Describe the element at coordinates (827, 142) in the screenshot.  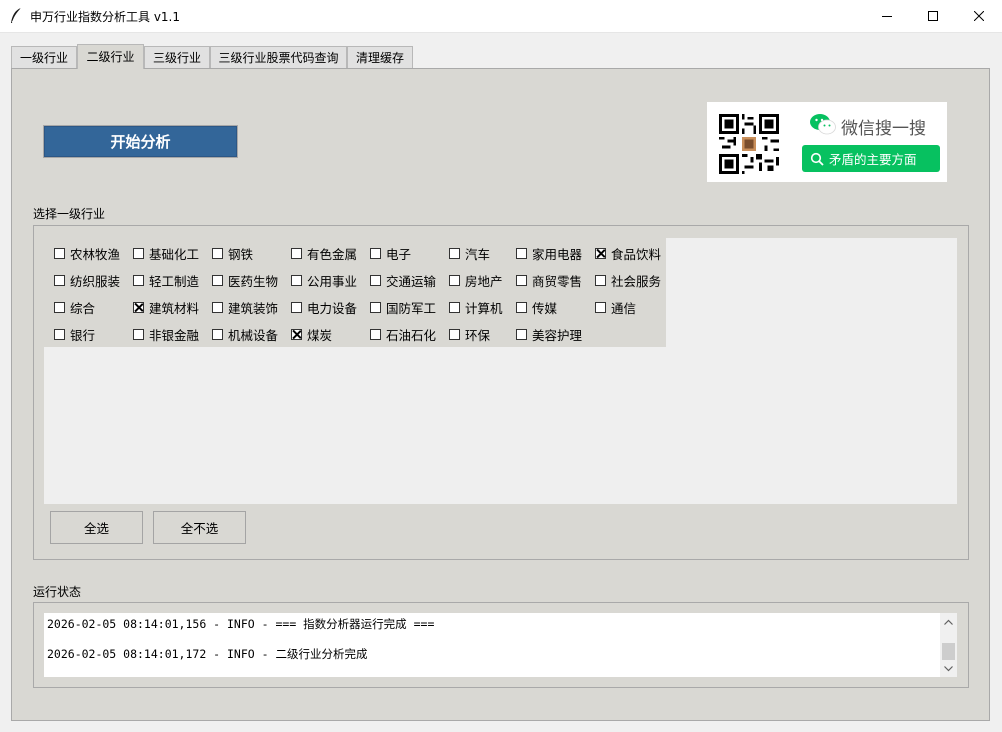
I see `wechat-banner: 微信搜一搜 矛盾的主要方面` at that location.